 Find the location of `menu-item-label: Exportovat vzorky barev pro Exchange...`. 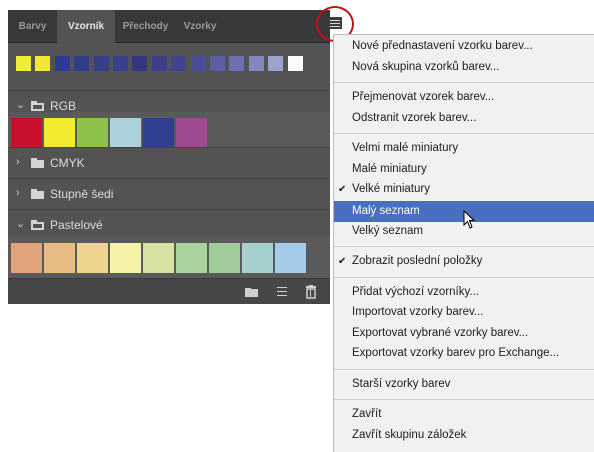

menu-item-label: Exportovat vzorky barev pro Exchange... is located at coordinates (456, 353).